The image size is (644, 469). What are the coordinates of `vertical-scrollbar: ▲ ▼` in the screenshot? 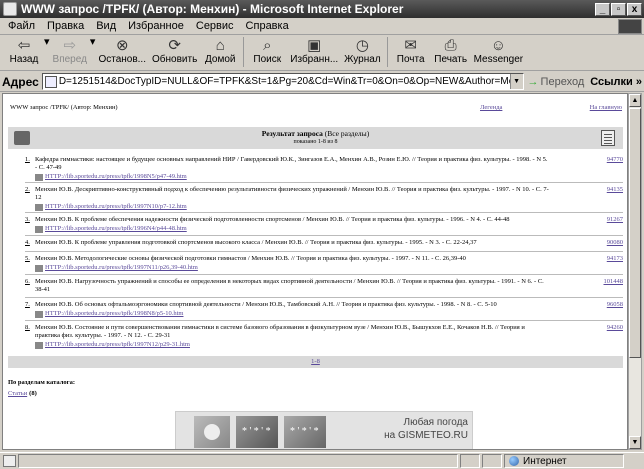 It's located at (635, 271).